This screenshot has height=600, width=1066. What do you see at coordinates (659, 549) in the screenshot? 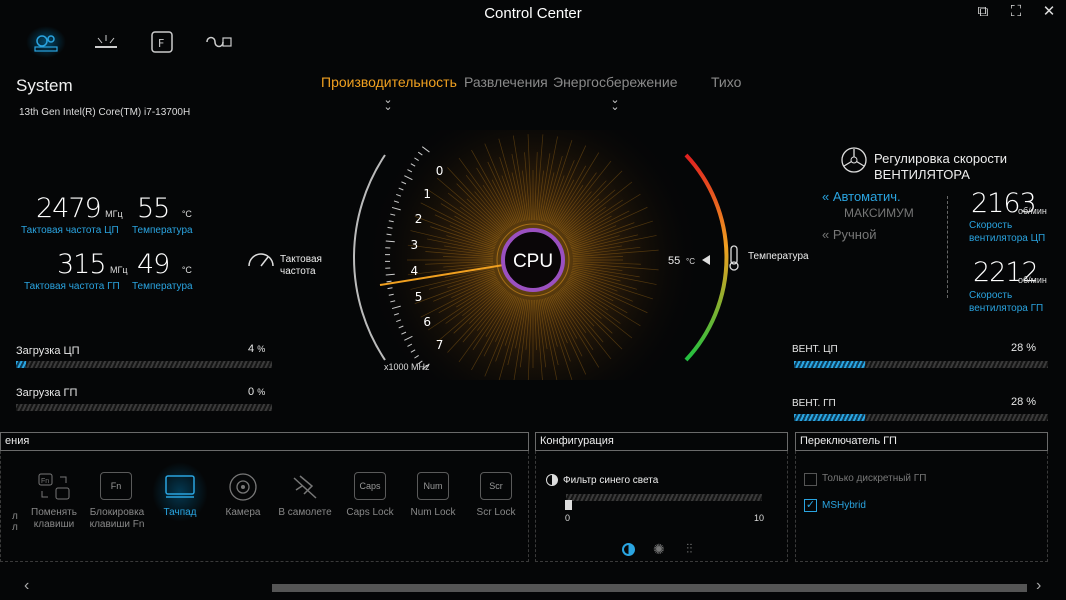
I see `brightness-icon: ✺` at bounding box center [659, 549].